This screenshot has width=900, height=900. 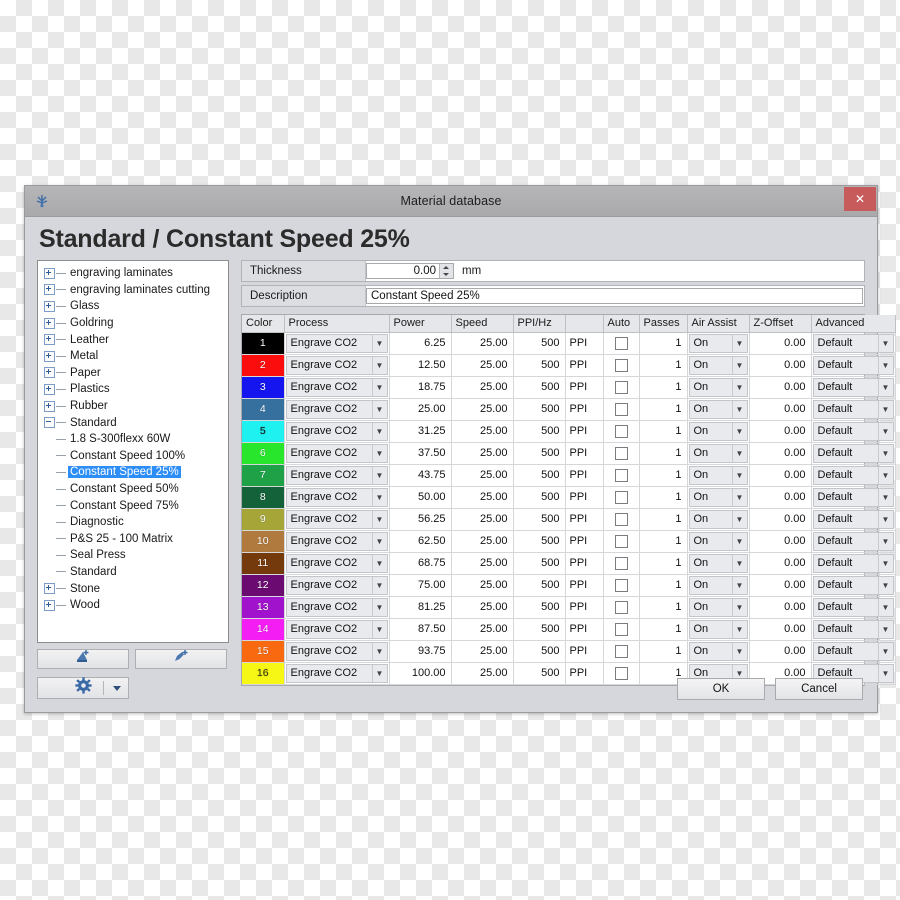 I want to click on power-cell: 93.75, so click(x=420, y=651).